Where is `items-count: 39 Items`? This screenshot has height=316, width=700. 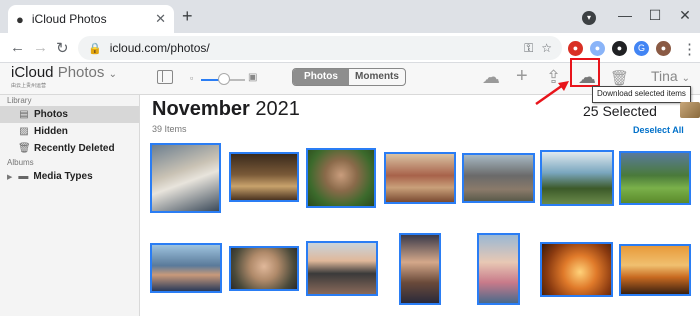
items-count: 39 Items is located at coordinates (169, 129).